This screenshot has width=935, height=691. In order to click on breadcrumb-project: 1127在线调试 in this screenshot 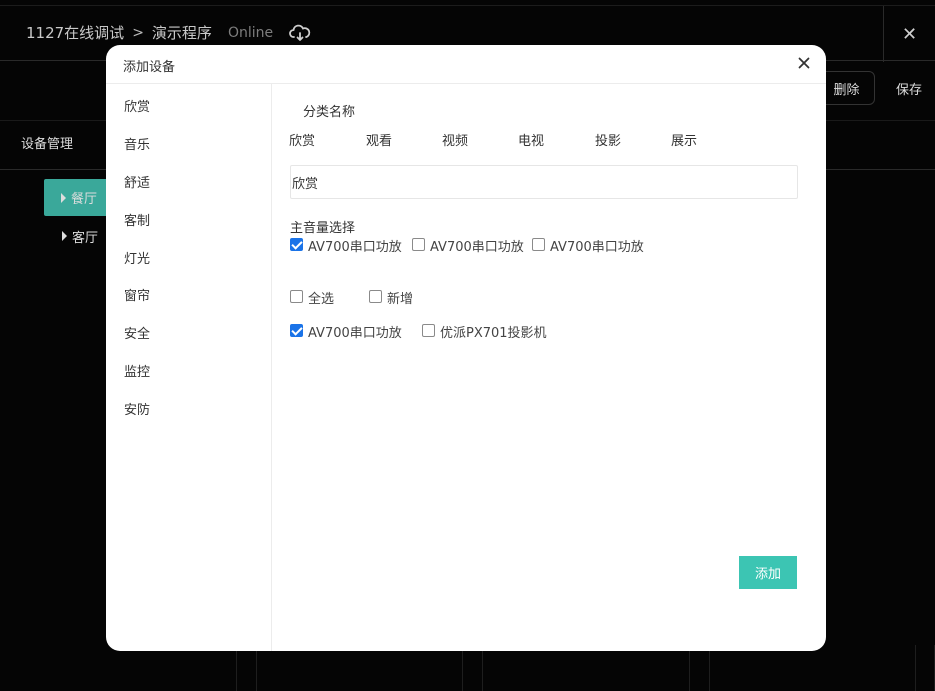, I will do `click(75, 32)`.